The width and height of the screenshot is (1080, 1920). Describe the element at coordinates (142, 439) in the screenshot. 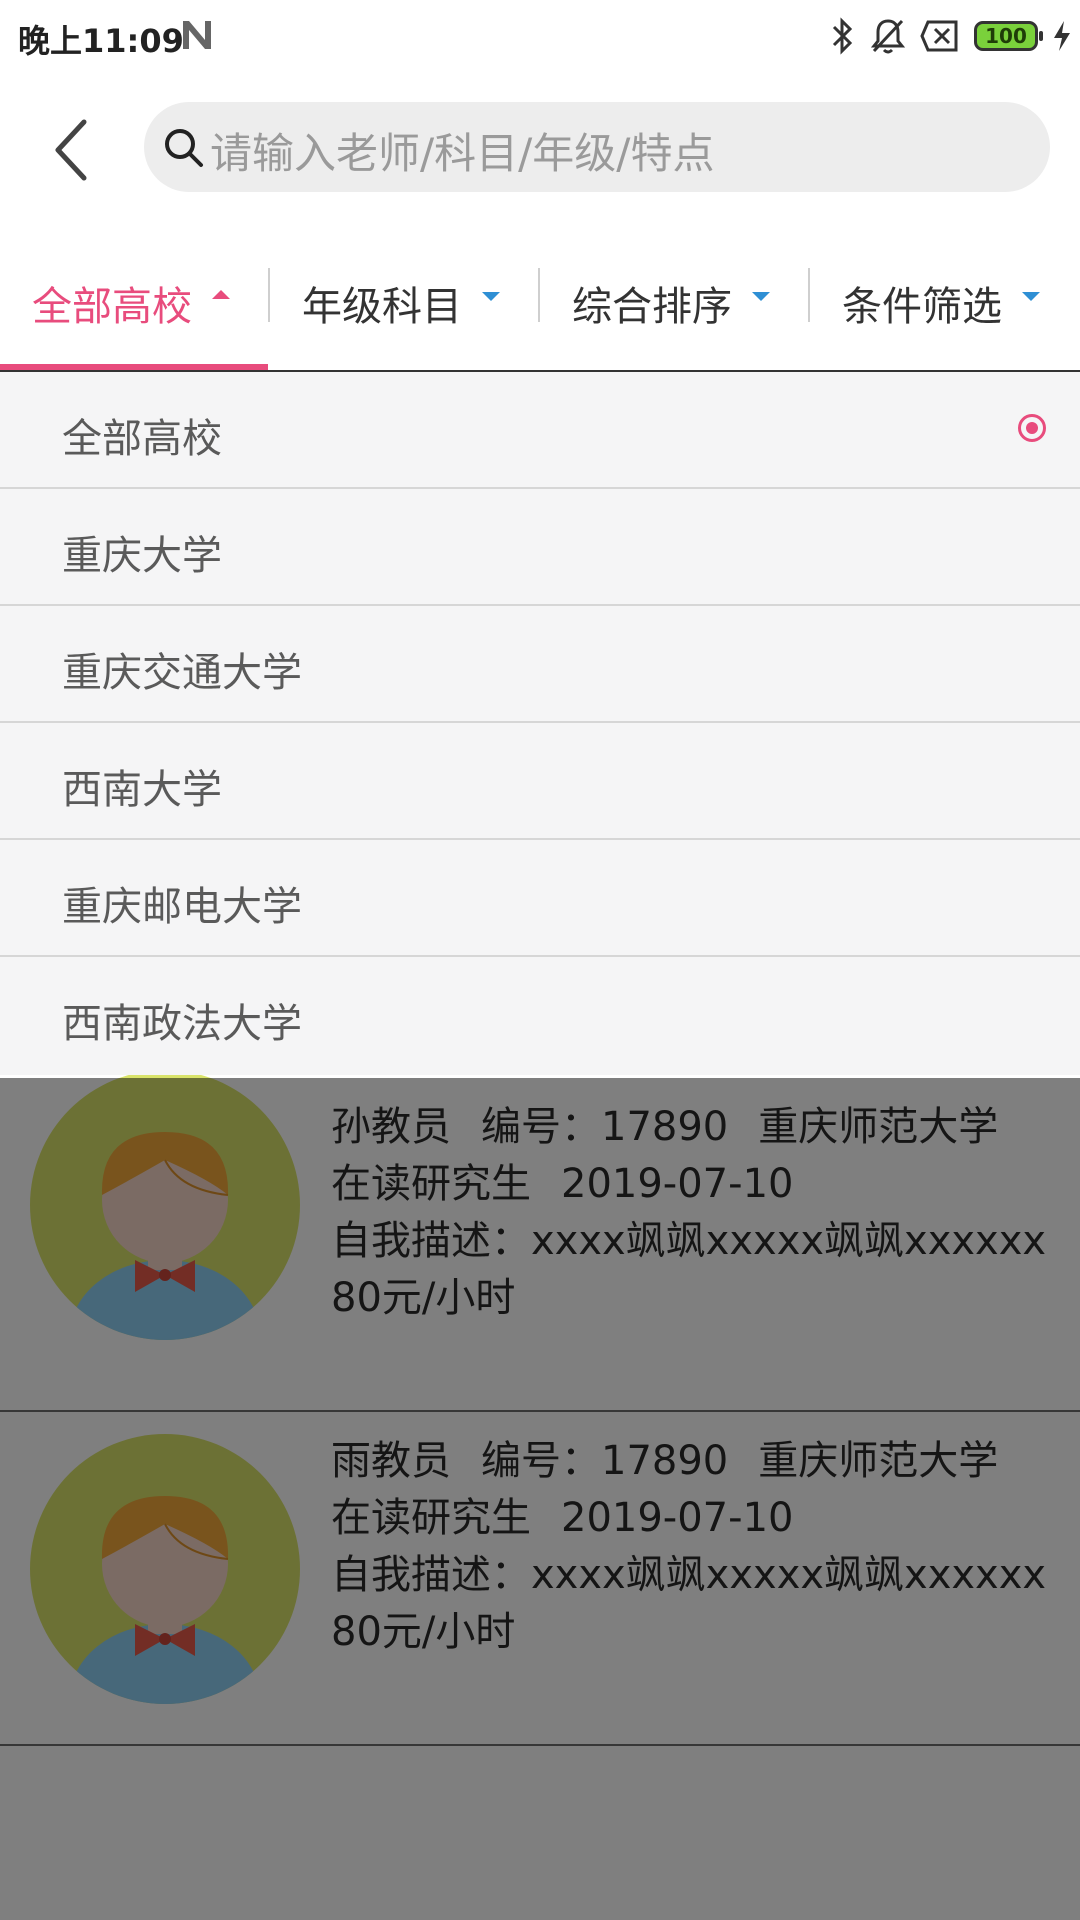

I see `dropdown-item-label: 全部高校` at that location.